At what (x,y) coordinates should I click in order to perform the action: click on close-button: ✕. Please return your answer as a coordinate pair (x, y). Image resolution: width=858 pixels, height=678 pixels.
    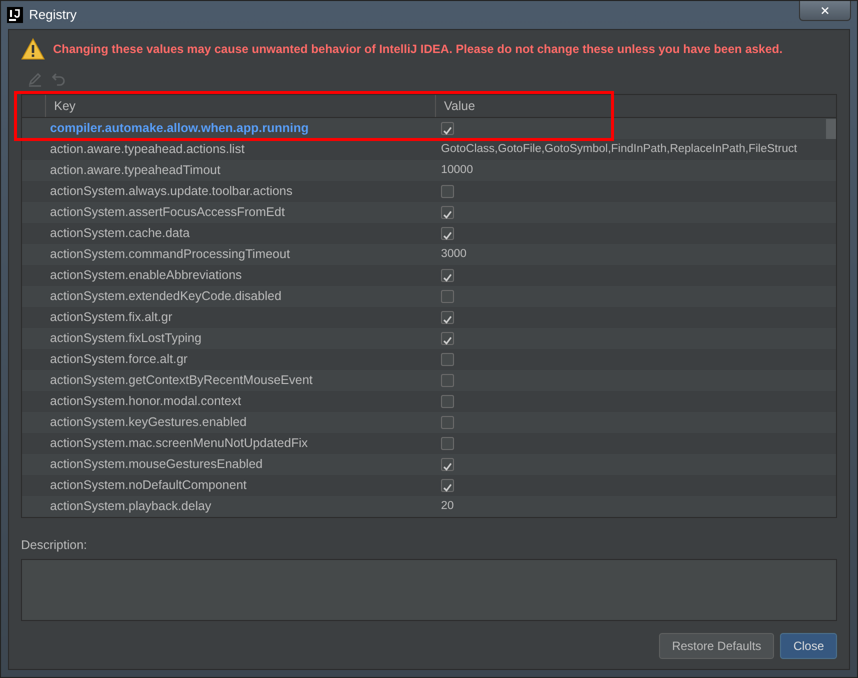
    Looking at the image, I should click on (825, 11).